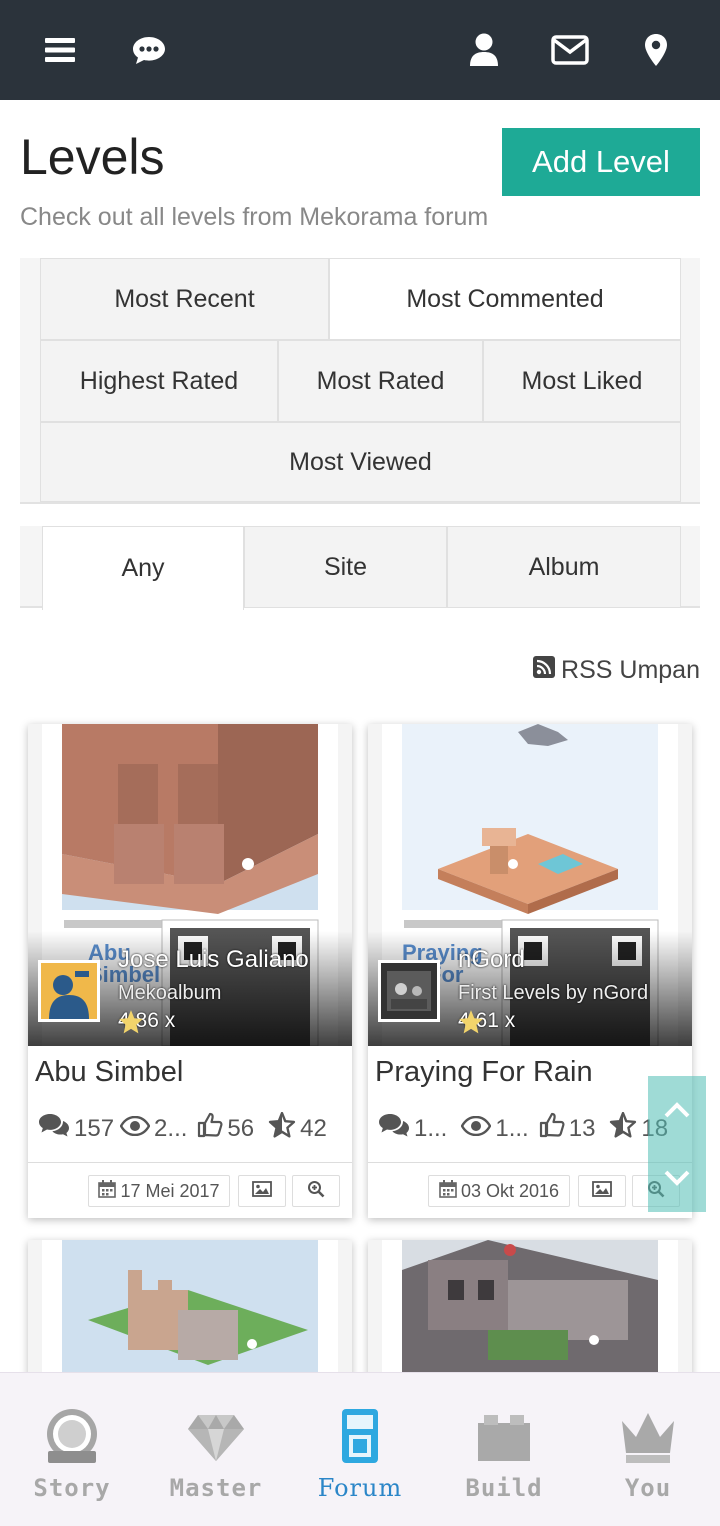 The image size is (720, 1526). What do you see at coordinates (149, 50) in the screenshot?
I see `chat-icon` at bounding box center [149, 50].